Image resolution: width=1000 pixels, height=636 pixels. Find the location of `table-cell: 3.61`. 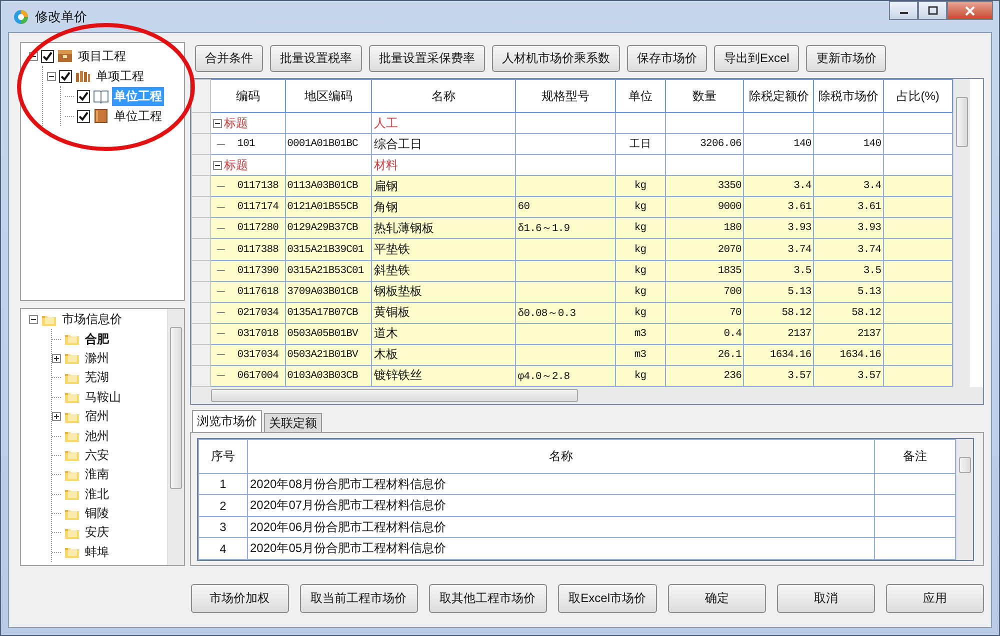

table-cell: 3.61 is located at coordinates (869, 207).